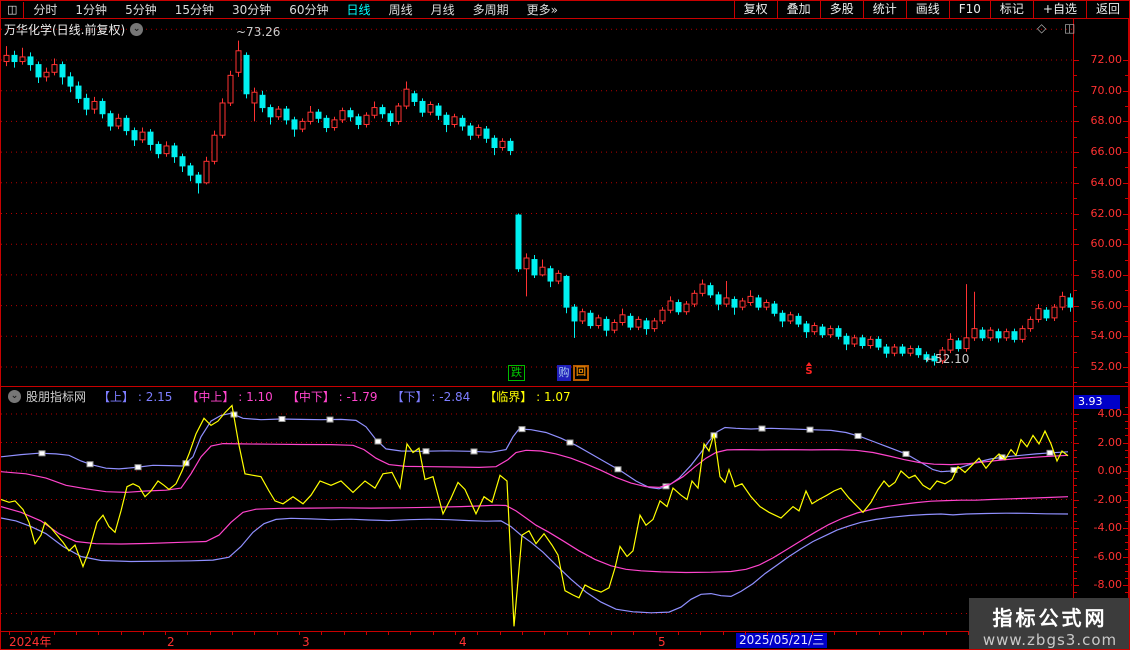 Image resolution: width=1130 pixels, height=650 pixels. What do you see at coordinates (1059, 9) in the screenshot?
I see `toolbar-button-7: +自选` at bounding box center [1059, 9].